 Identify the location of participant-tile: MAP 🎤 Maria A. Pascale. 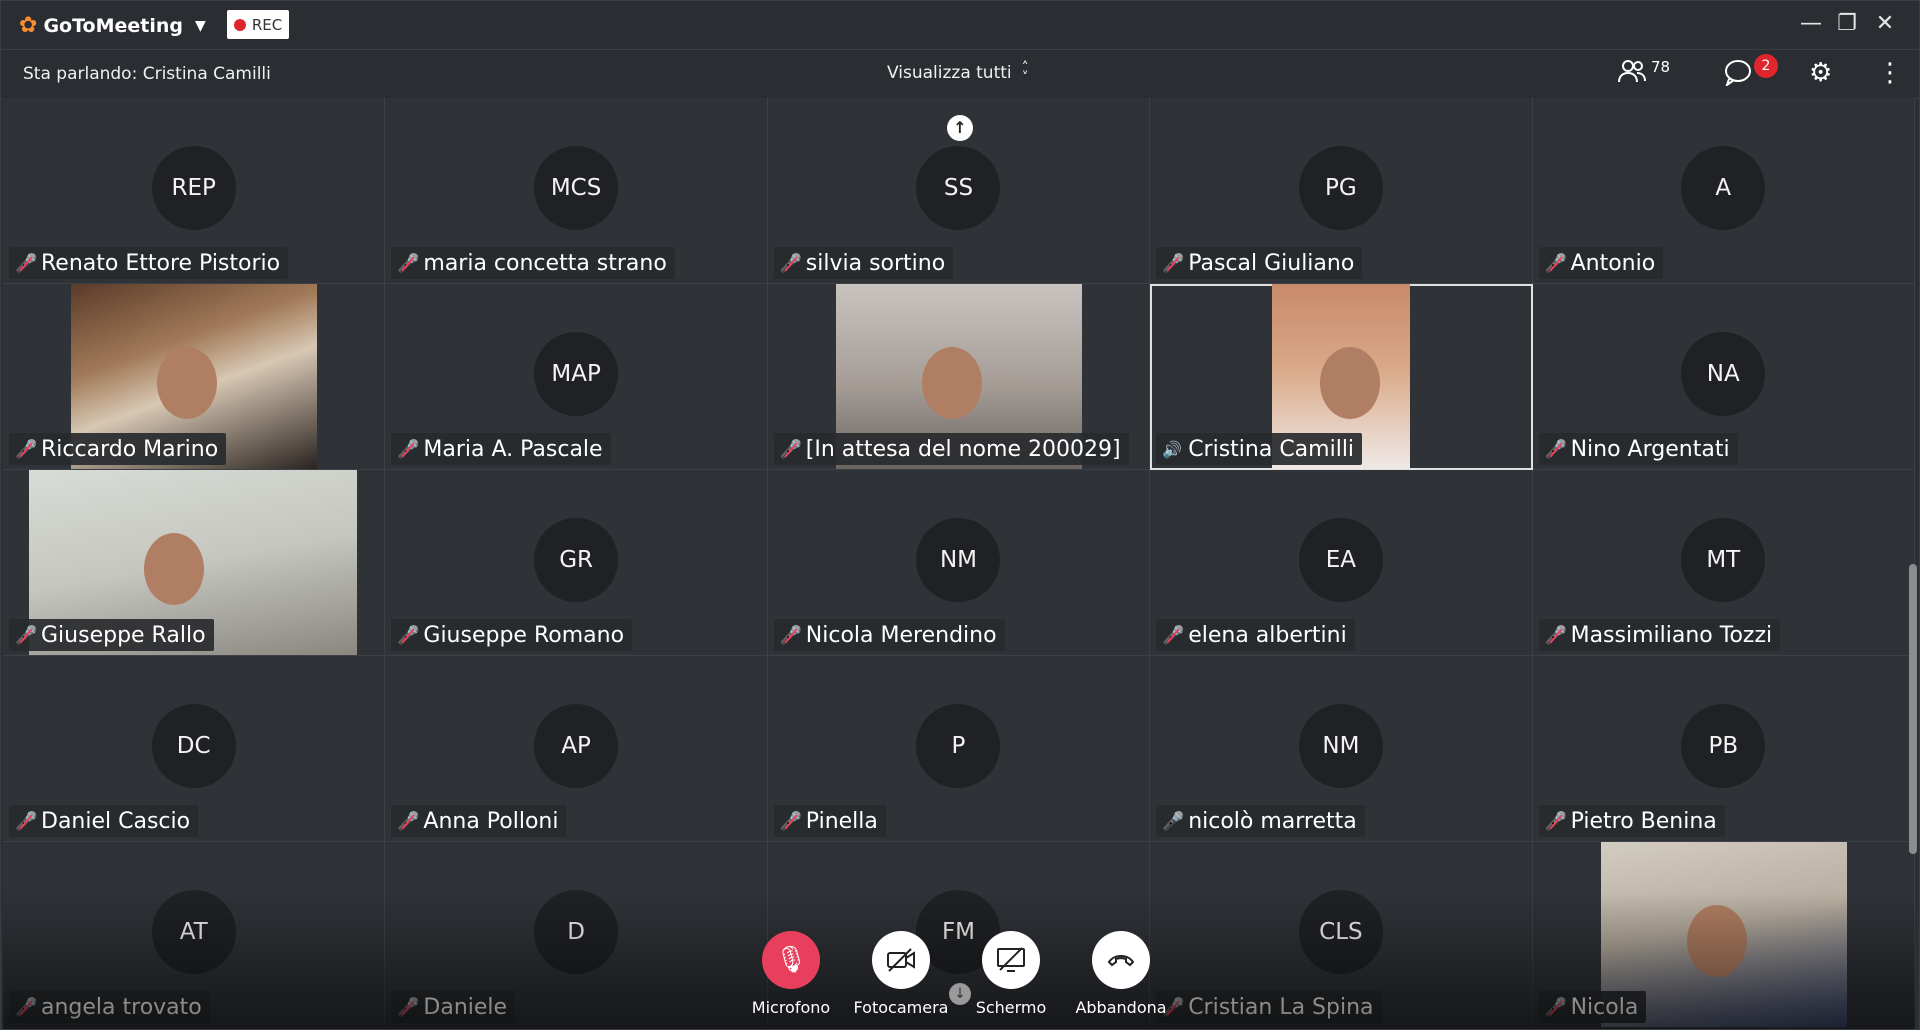
(576, 377).